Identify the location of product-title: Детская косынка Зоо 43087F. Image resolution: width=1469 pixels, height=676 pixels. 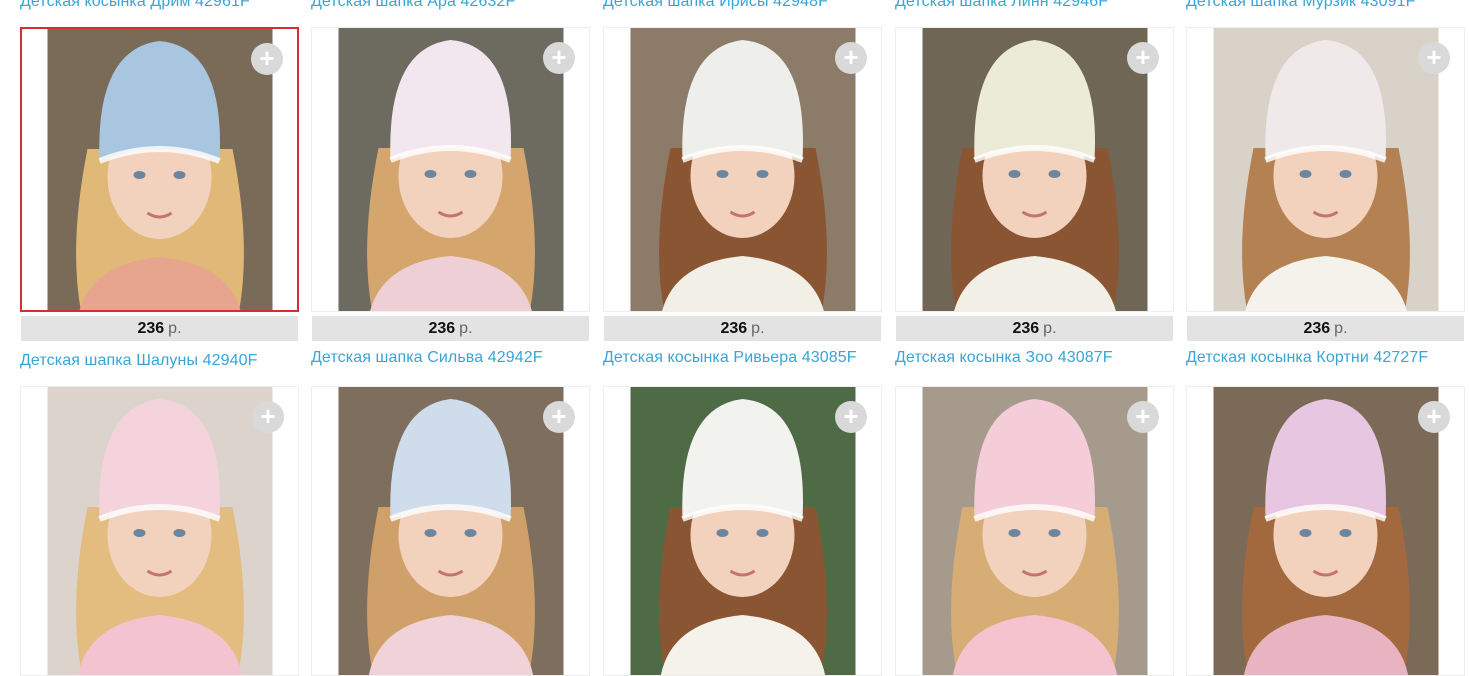
(1032, 358).